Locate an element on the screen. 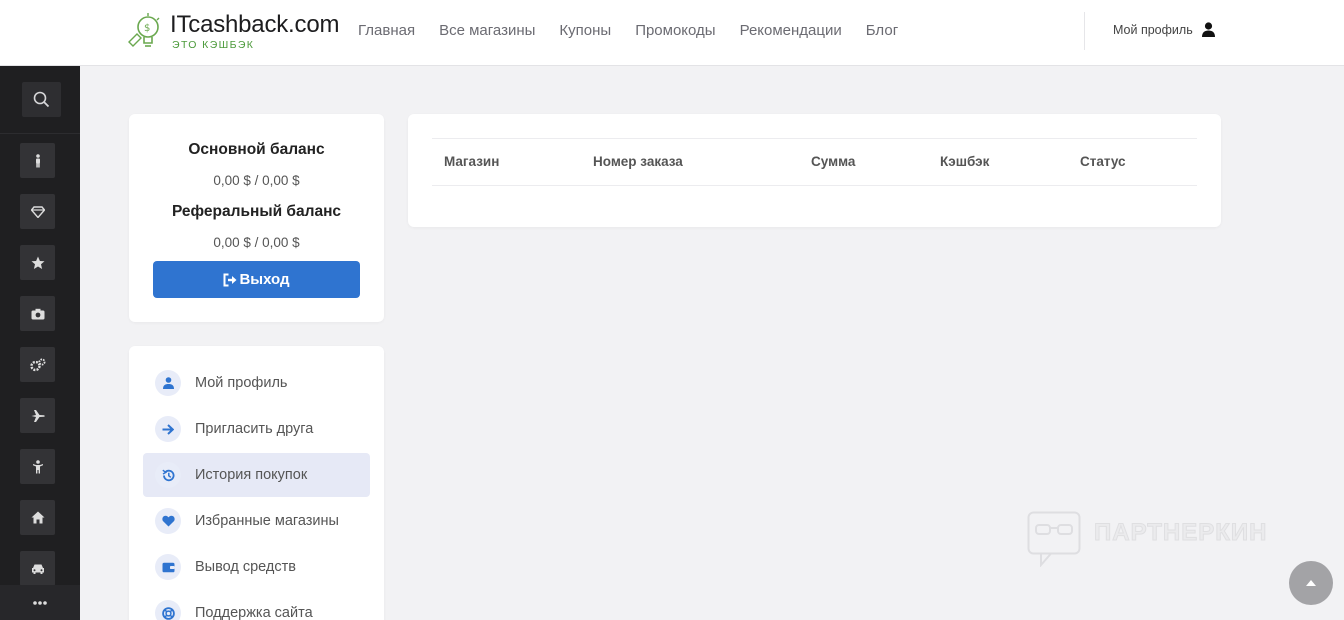  main-balance-title: Основной баланс is located at coordinates (256, 149).